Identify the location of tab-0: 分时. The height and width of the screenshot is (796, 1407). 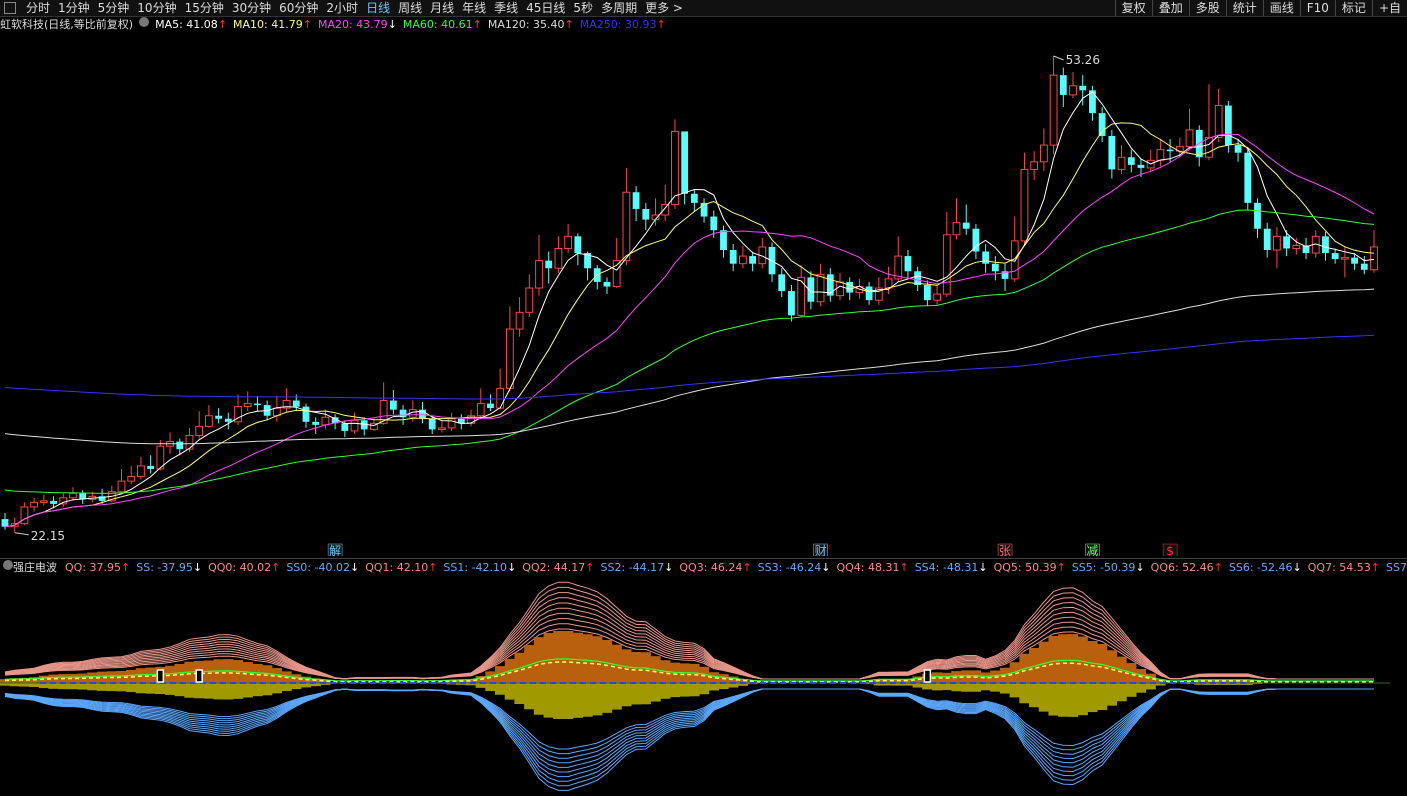
(38, 8).